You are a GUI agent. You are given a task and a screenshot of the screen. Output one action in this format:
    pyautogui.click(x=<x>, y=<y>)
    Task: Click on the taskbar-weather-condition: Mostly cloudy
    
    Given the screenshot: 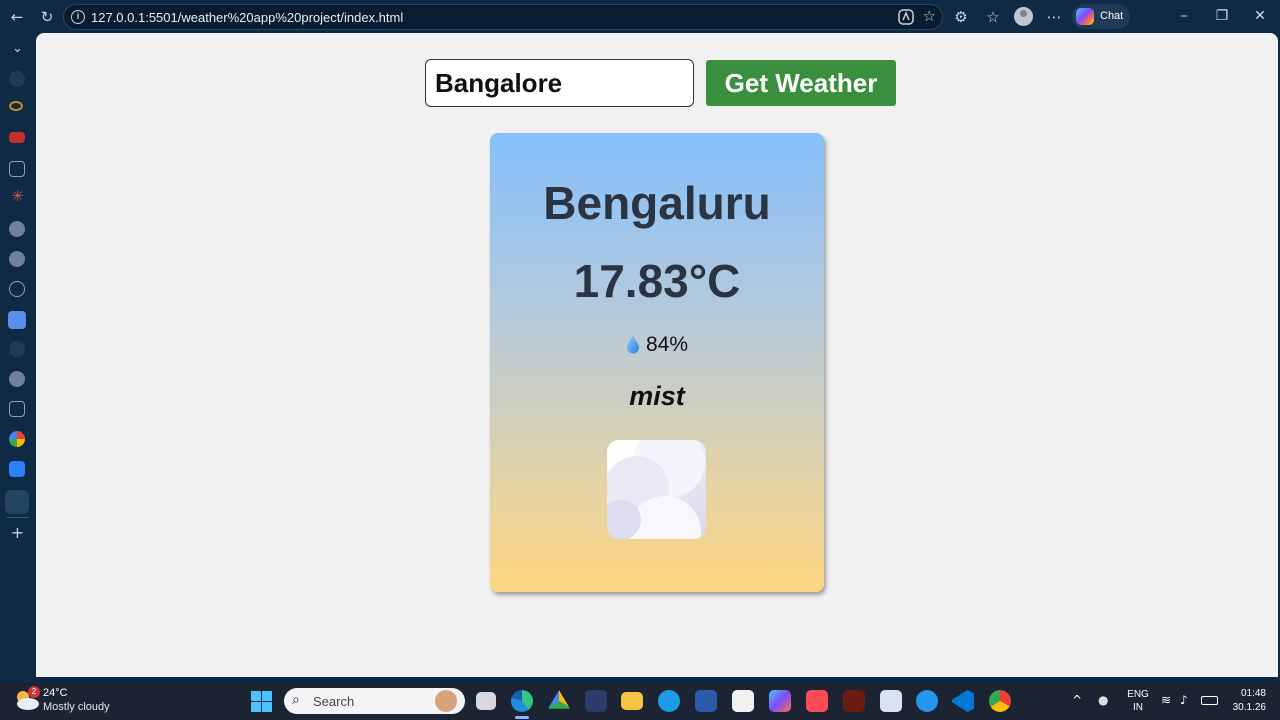 What is the action you would take?
    pyautogui.click(x=76, y=707)
    